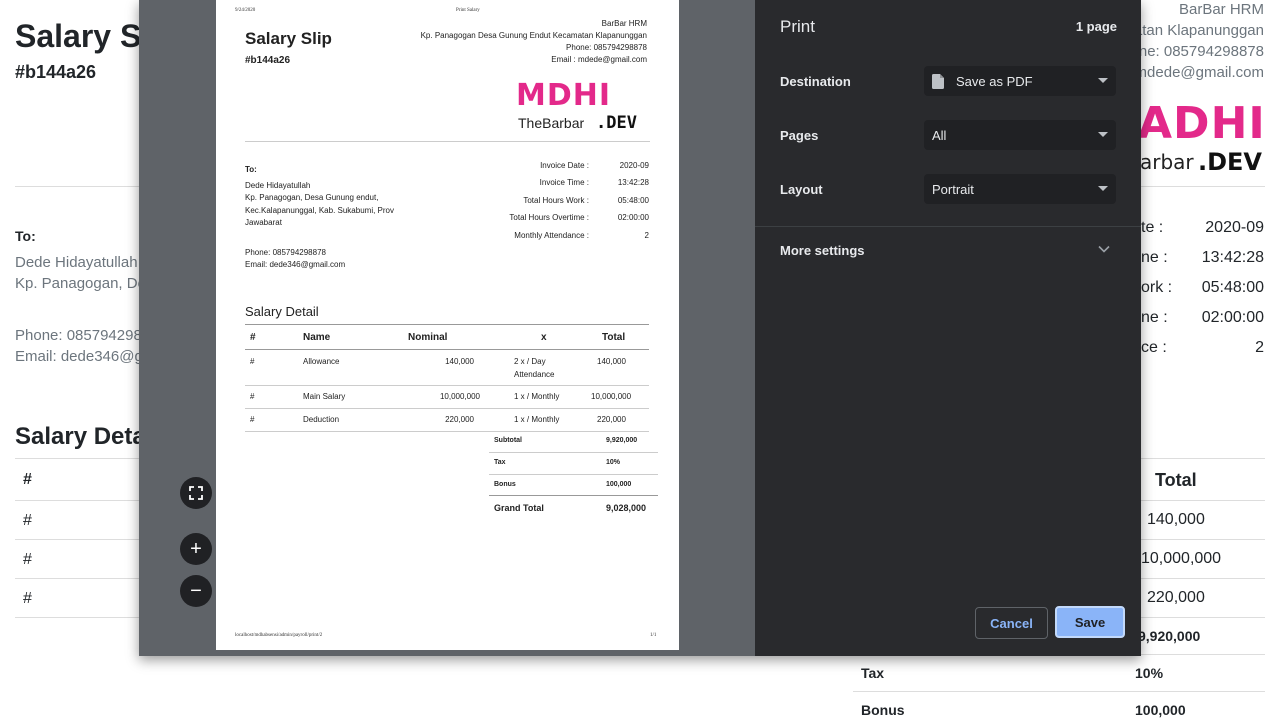 This screenshot has width=1280, height=720. I want to click on preview-th-num: #, so click(253, 337).